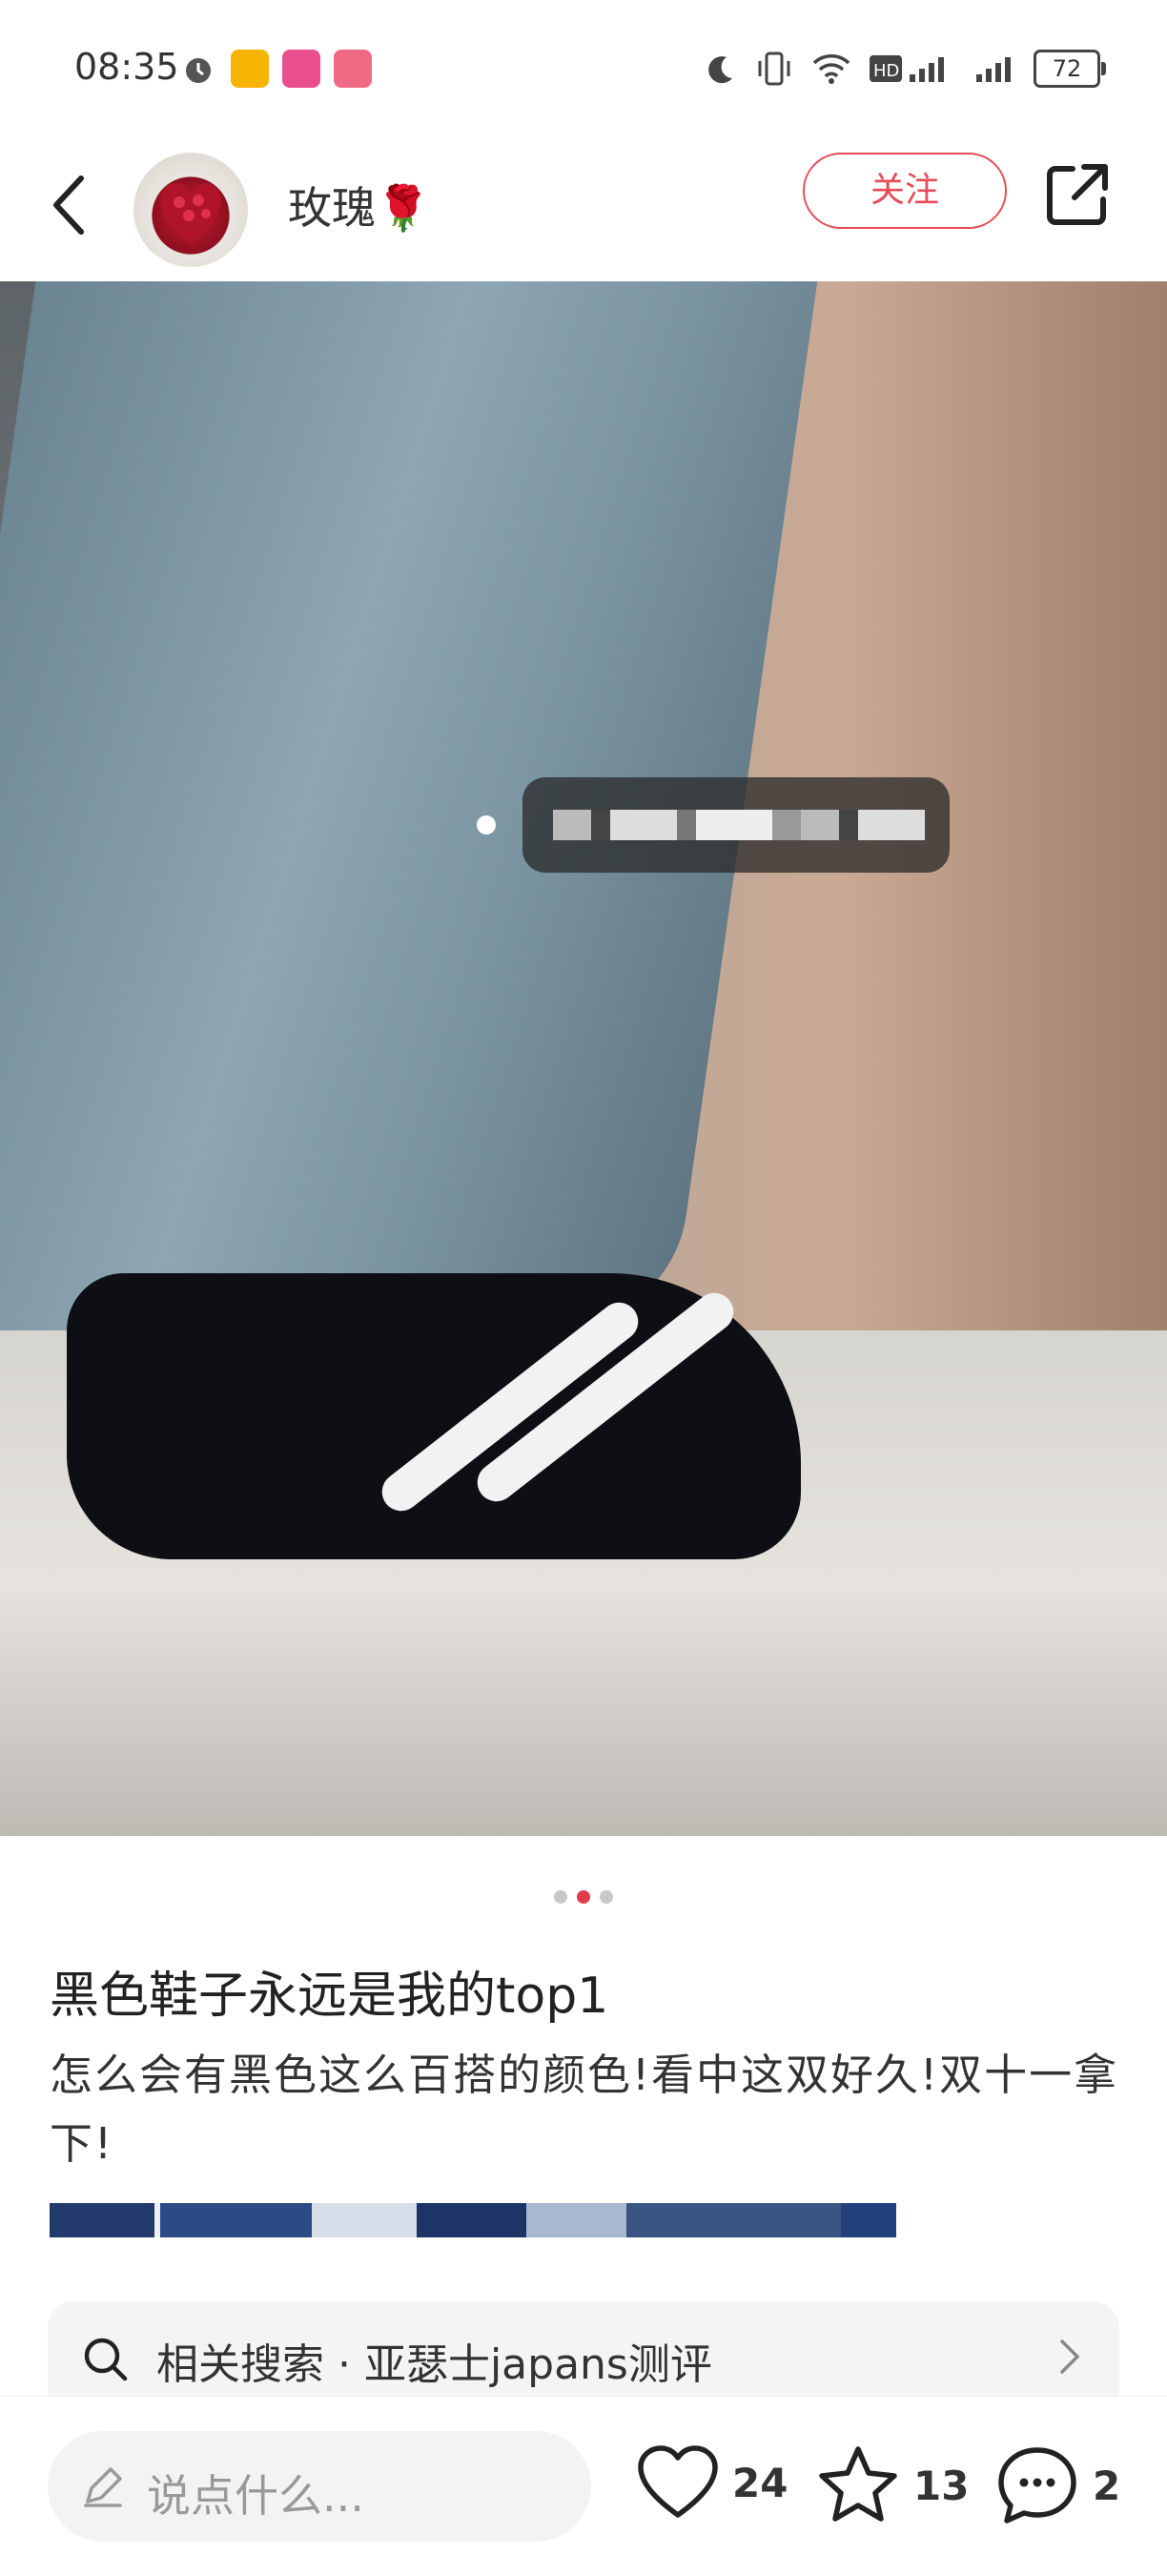  What do you see at coordinates (760, 2482) in the screenshot?
I see `like-count: 24` at bounding box center [760, 2482].